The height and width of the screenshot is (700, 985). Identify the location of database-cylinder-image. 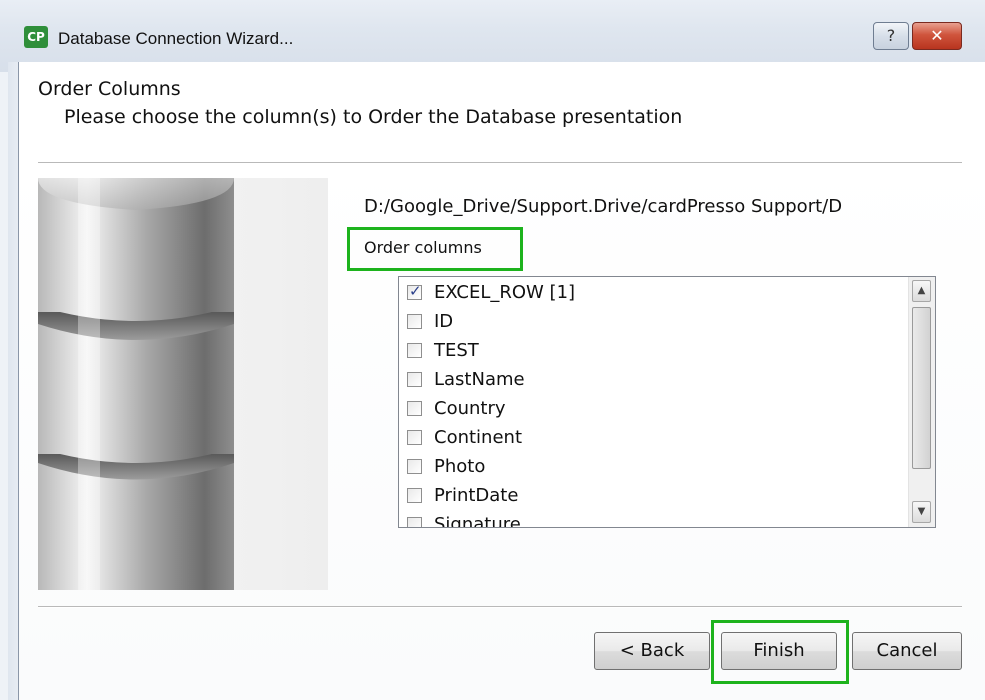
(136, 384).